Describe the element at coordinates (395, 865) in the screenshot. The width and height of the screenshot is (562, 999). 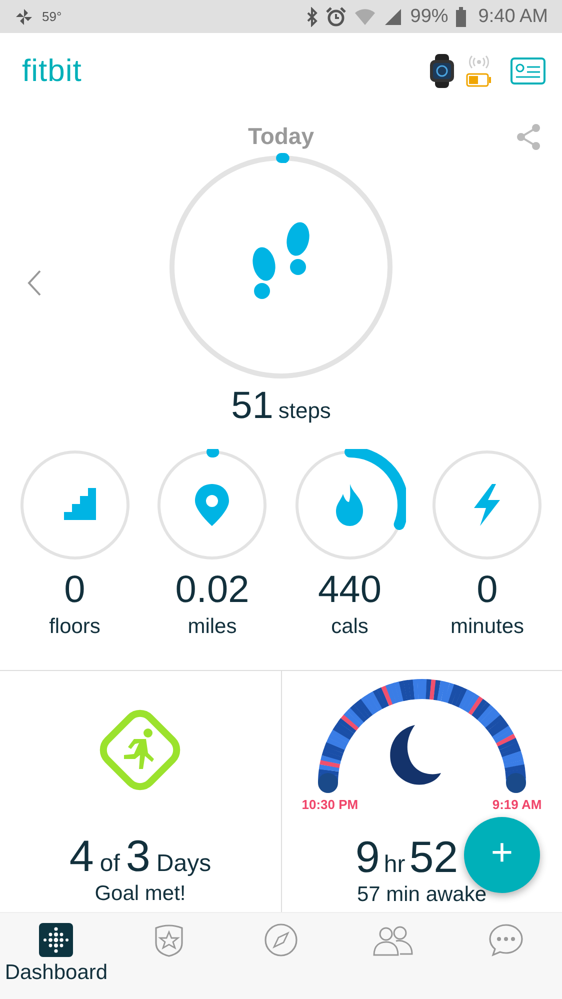
I see `hours-label: hr` at that location.